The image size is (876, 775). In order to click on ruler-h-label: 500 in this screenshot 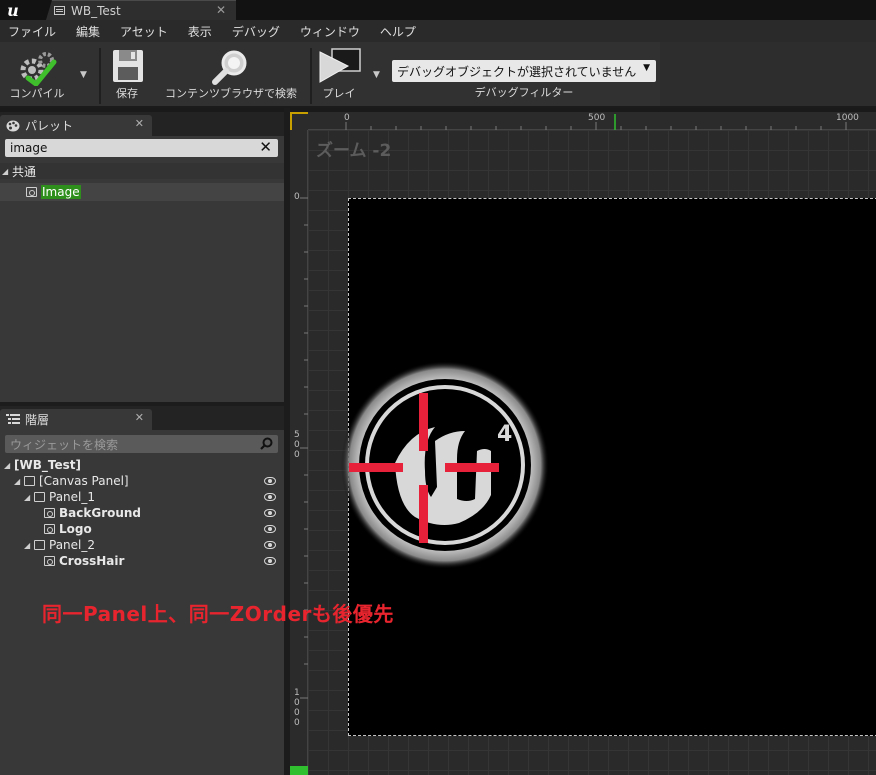, I will do `click(597, 118)`.